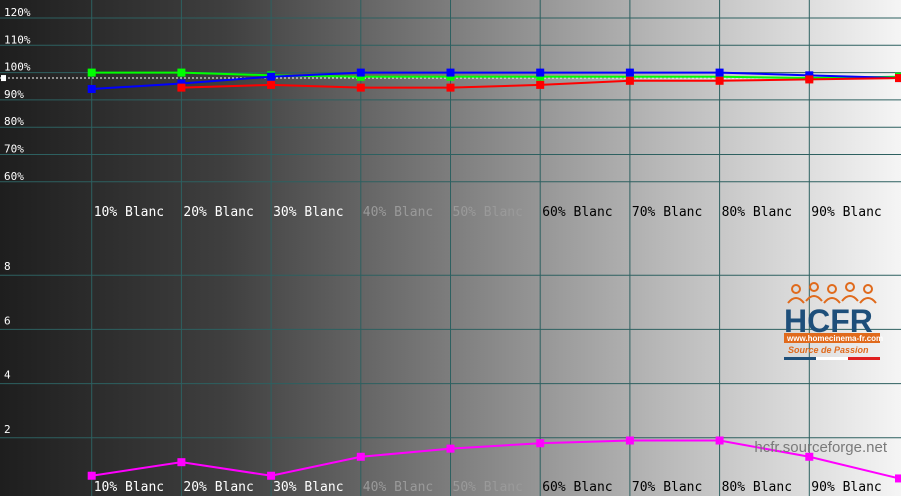 The image size is (901, 496). I want to click on y-tick-label: 70%, so click(14, 149).